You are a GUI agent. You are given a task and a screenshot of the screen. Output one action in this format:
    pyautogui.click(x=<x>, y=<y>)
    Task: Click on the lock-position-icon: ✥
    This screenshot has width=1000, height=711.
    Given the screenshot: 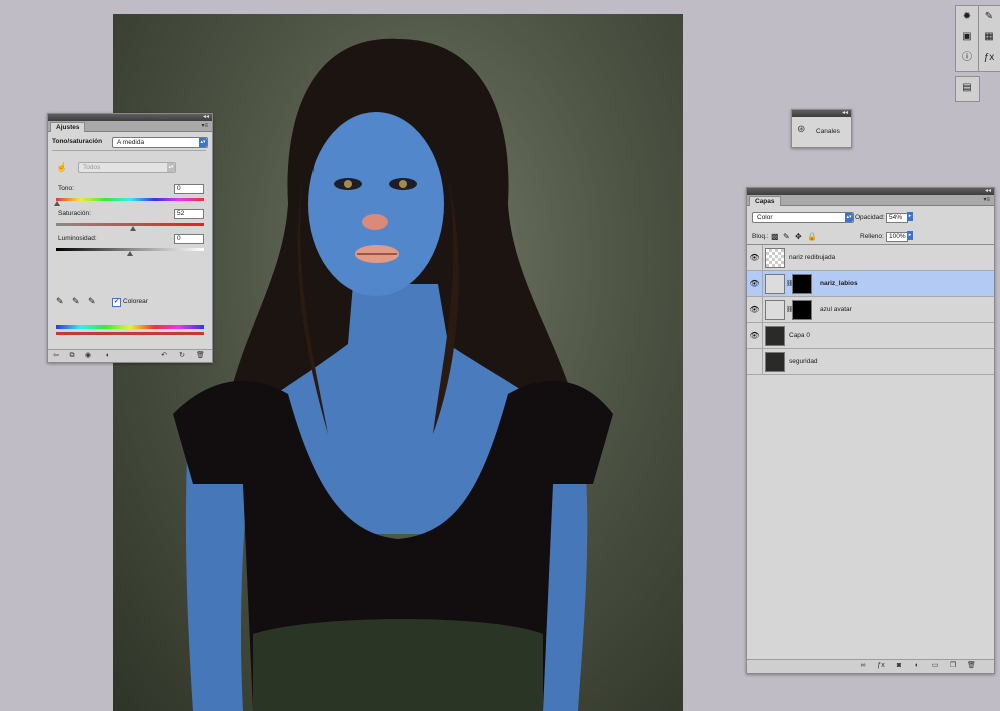 What is the action you would take?
    pyautogui.click(x=798, y=236)
    